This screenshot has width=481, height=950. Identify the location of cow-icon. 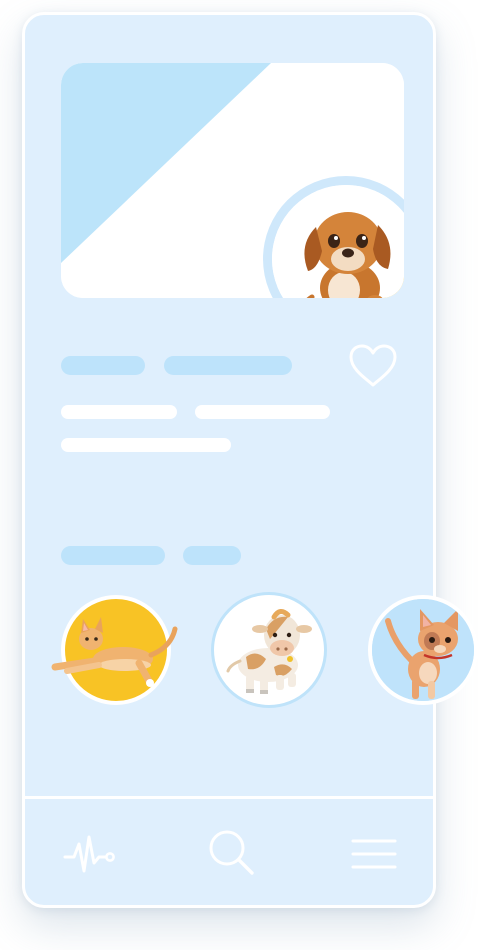
(269, 650).